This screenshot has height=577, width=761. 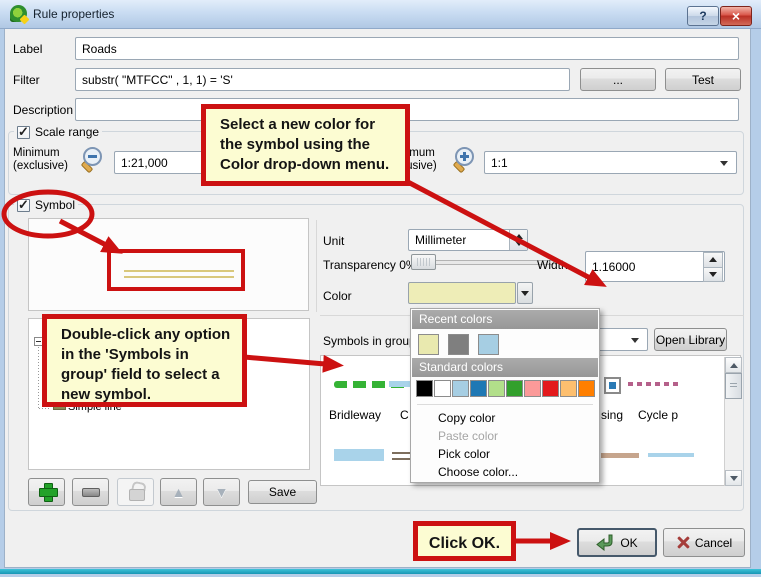 I want to click on tree-line, so click(x=44, y=408).